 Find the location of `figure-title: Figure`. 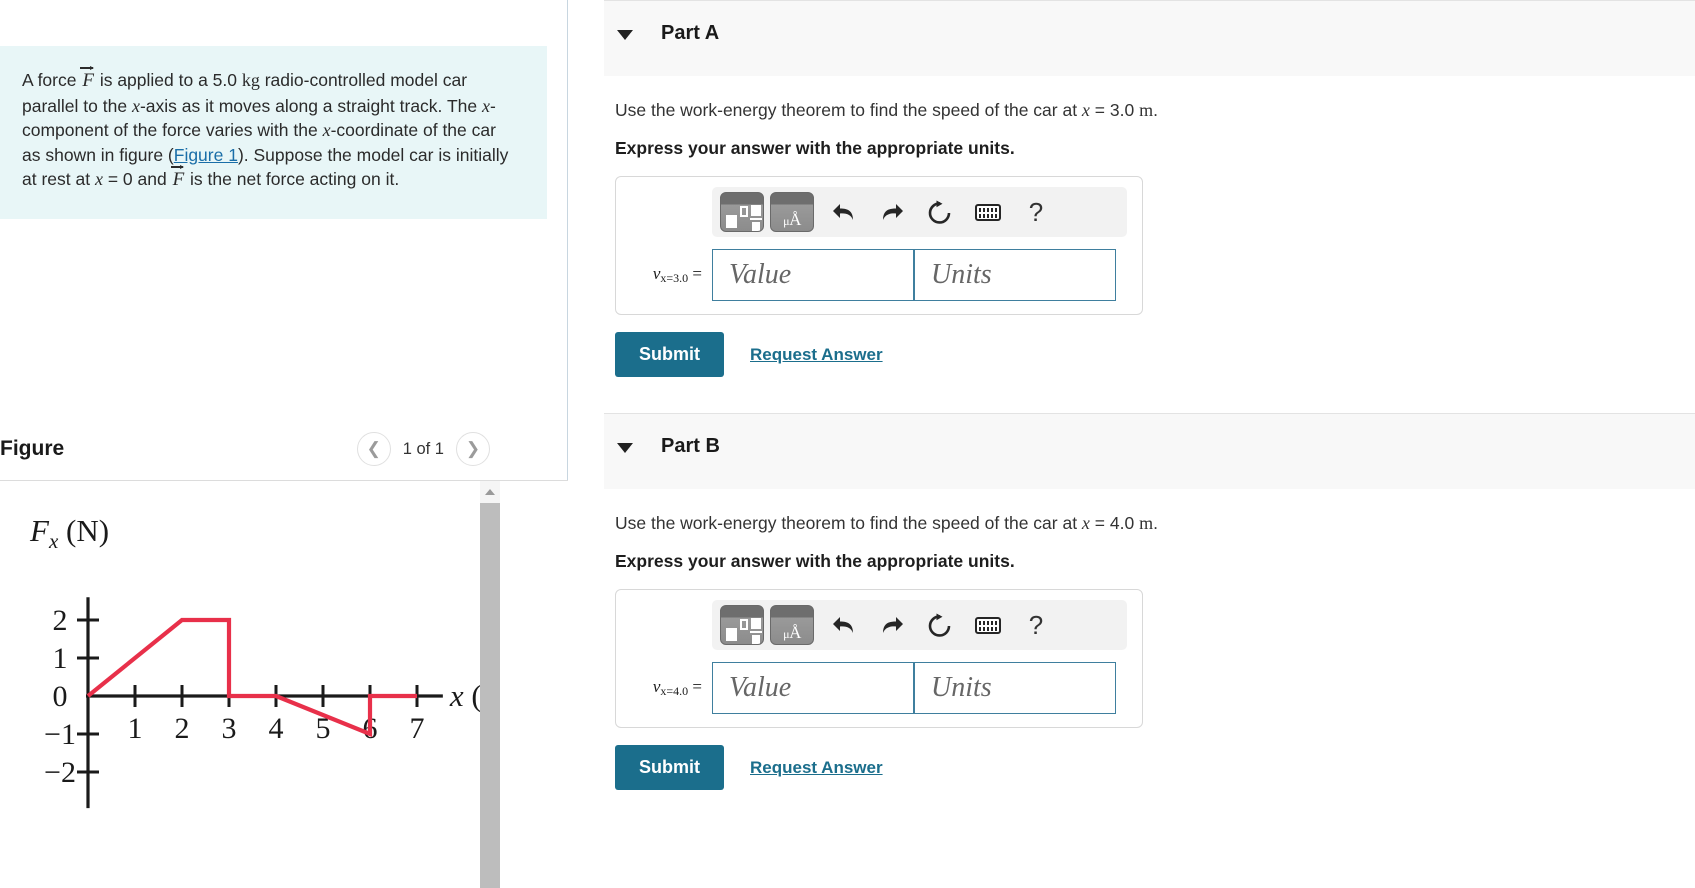

figure-title: Figure is located at coordinates (32, 448).